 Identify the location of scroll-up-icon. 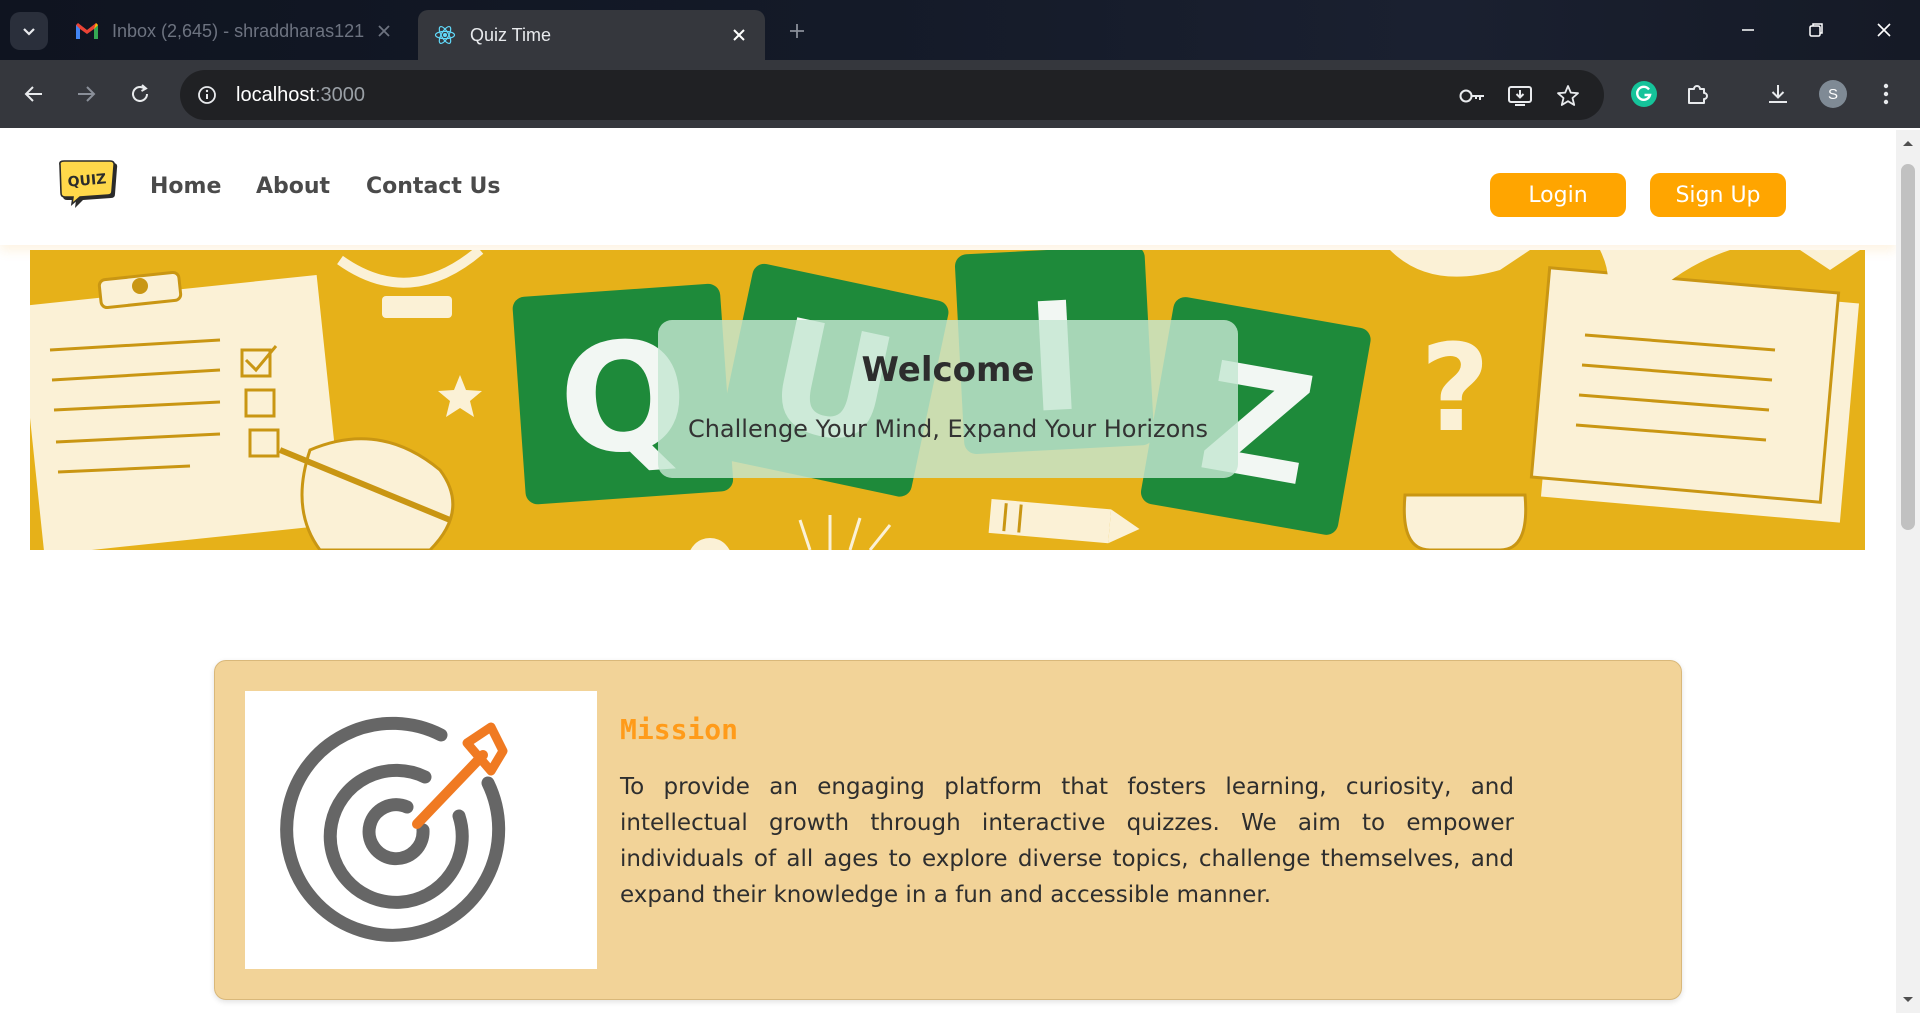
(1908, 143).